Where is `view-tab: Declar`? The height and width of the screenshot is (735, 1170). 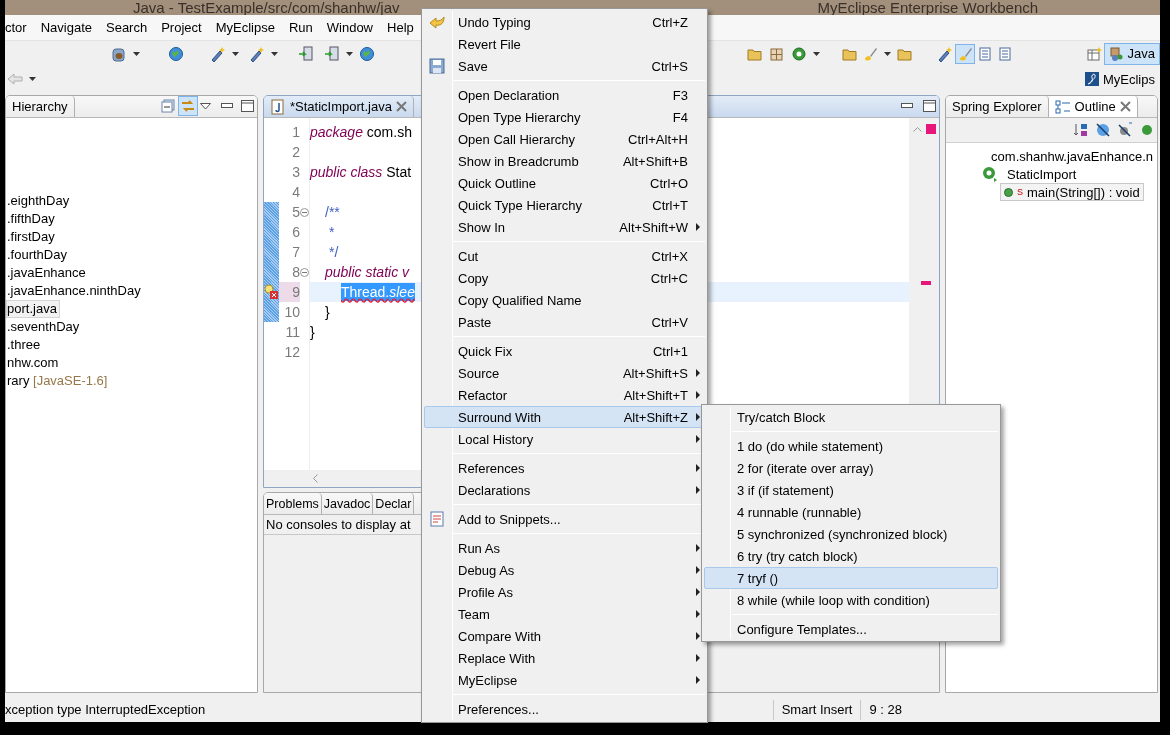
view-tab: Declar is located at coordinates (394, 503).